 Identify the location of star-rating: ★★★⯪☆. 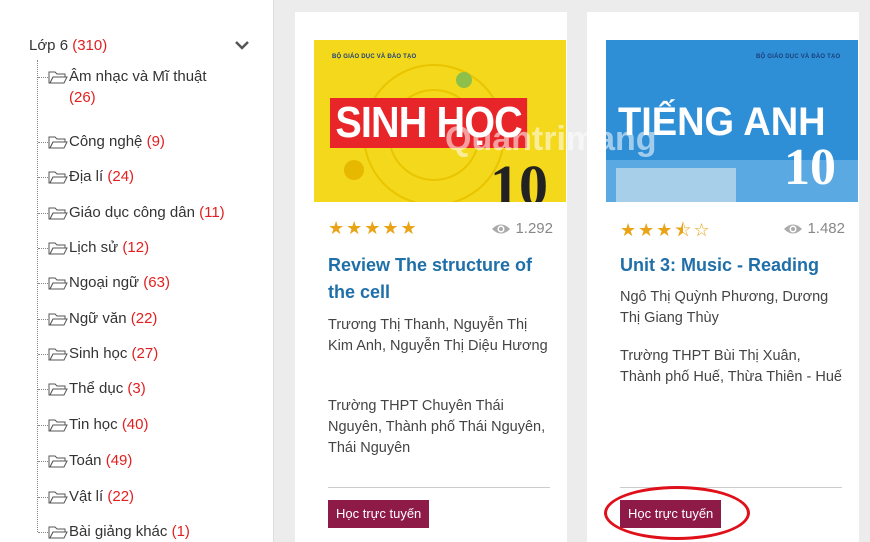
(666, 230).